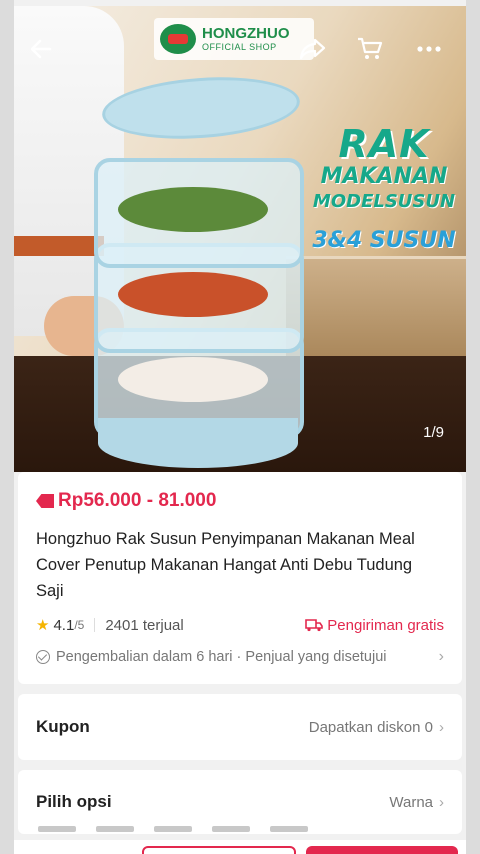 This screenshot has width=480, height=854. What do you see at coordinates (314, 625) in the screenshot?
I see `truck-icon` at bounding box center [314, 625].